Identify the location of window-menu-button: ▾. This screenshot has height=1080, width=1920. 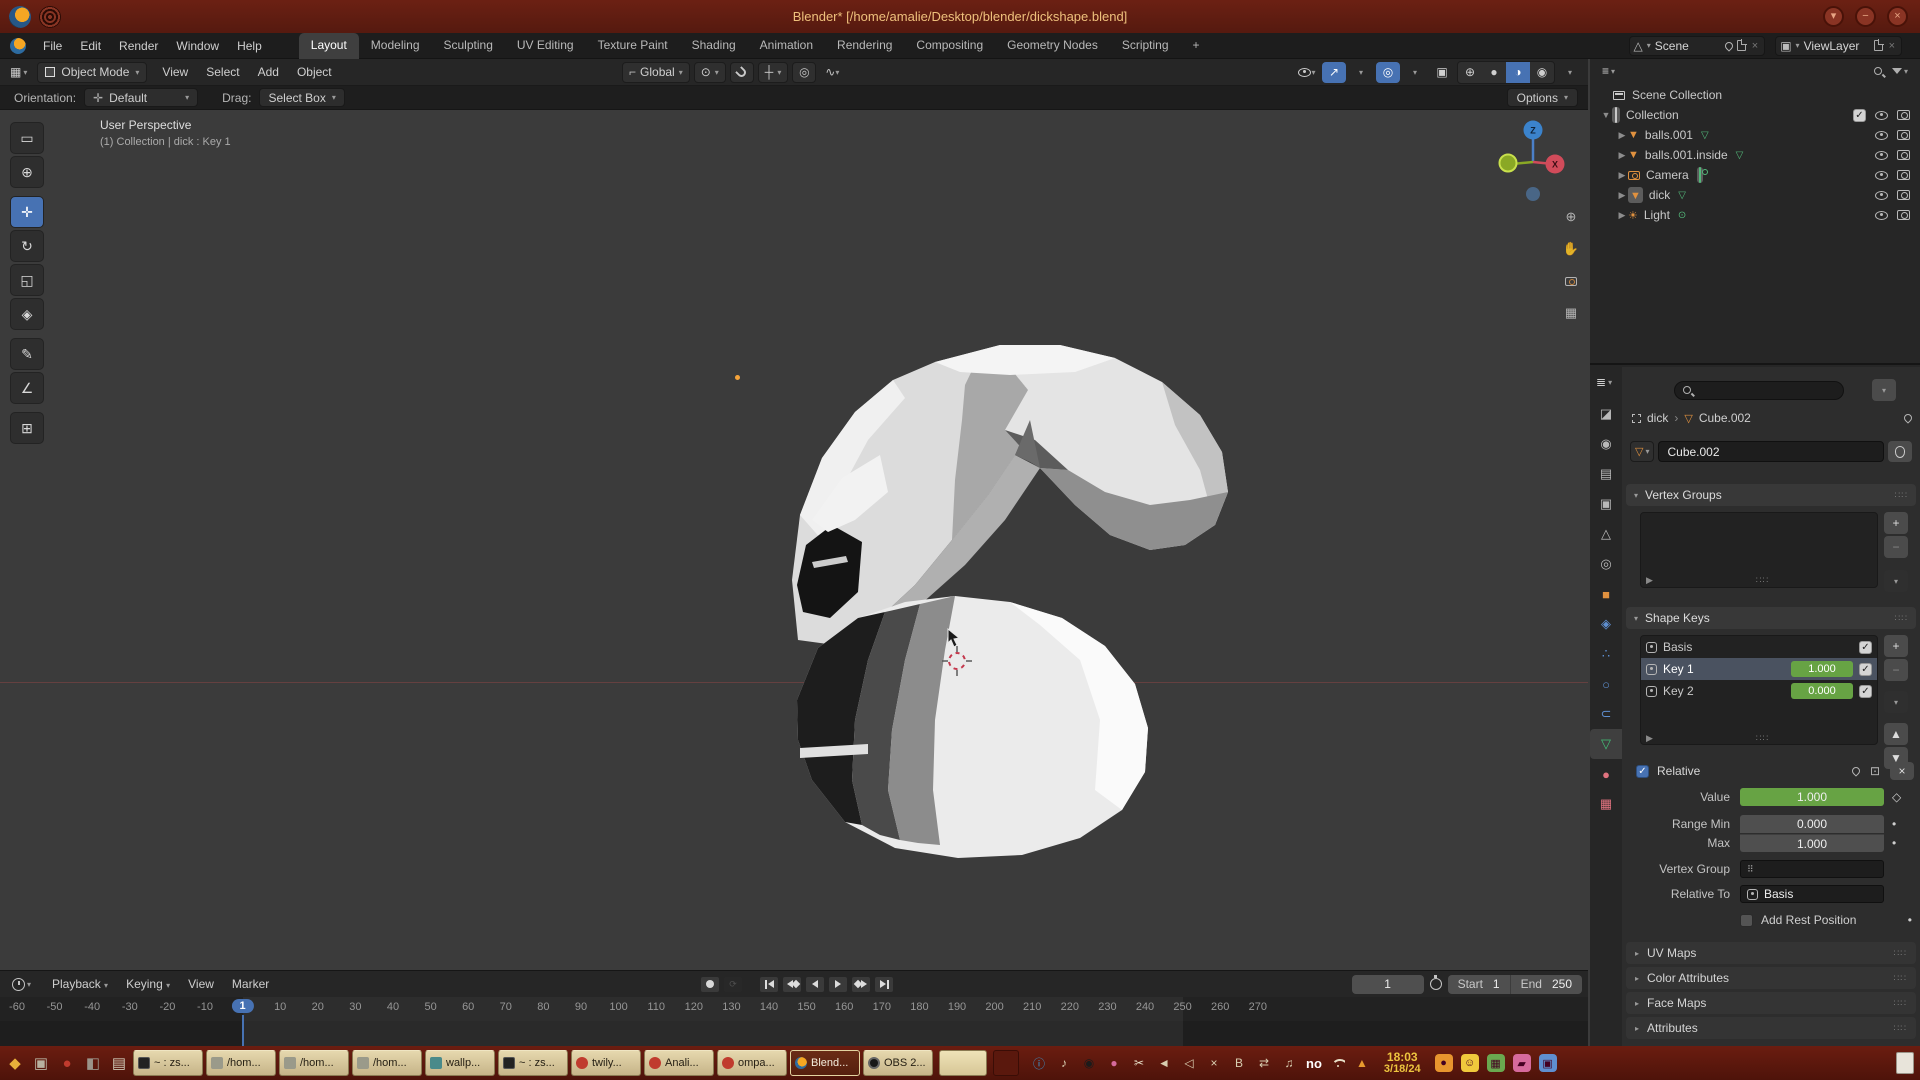
(1833, 16).